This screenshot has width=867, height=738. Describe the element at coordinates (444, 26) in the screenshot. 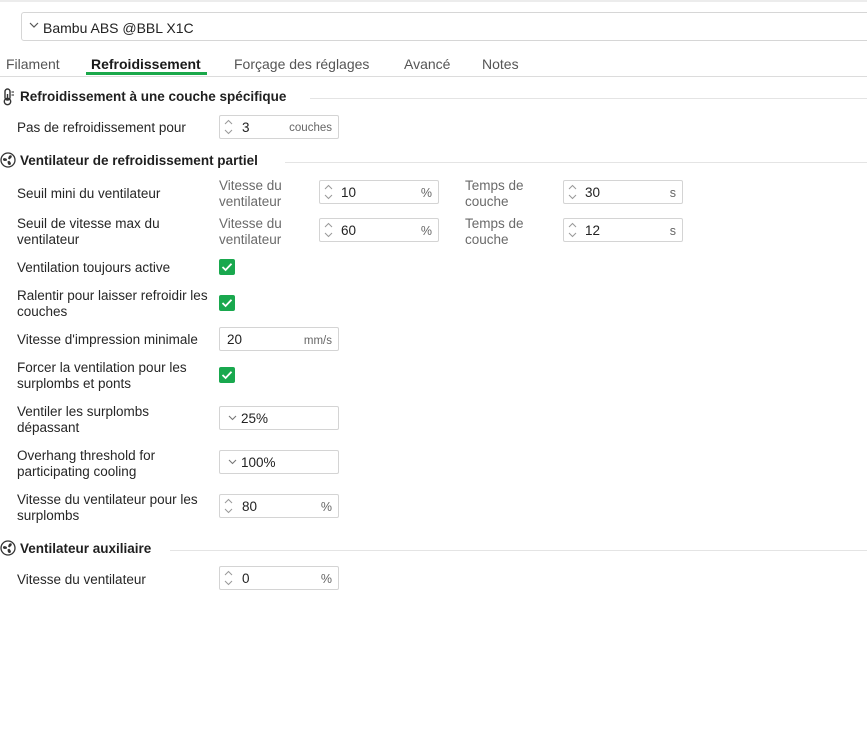

I see `filament-preset-select: Bambu ABS @BBL X1C` at that location.